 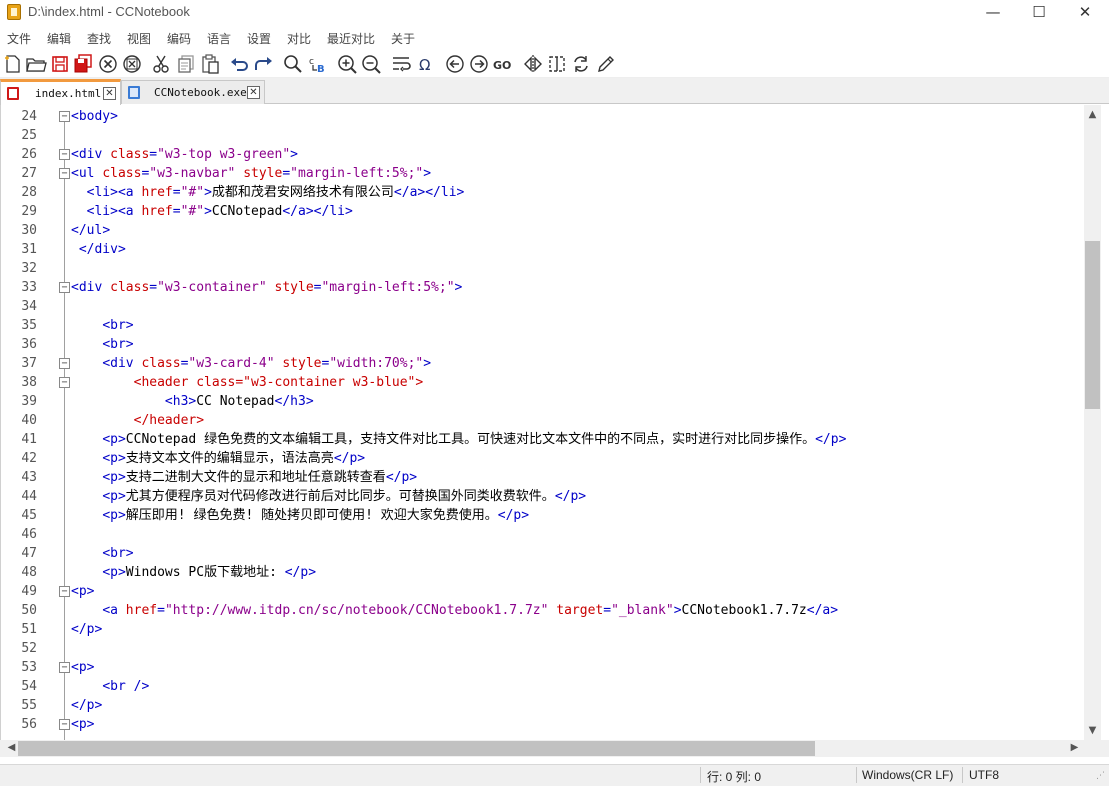 I want to click on goto-icon: GO, so click(x=503, y=64).